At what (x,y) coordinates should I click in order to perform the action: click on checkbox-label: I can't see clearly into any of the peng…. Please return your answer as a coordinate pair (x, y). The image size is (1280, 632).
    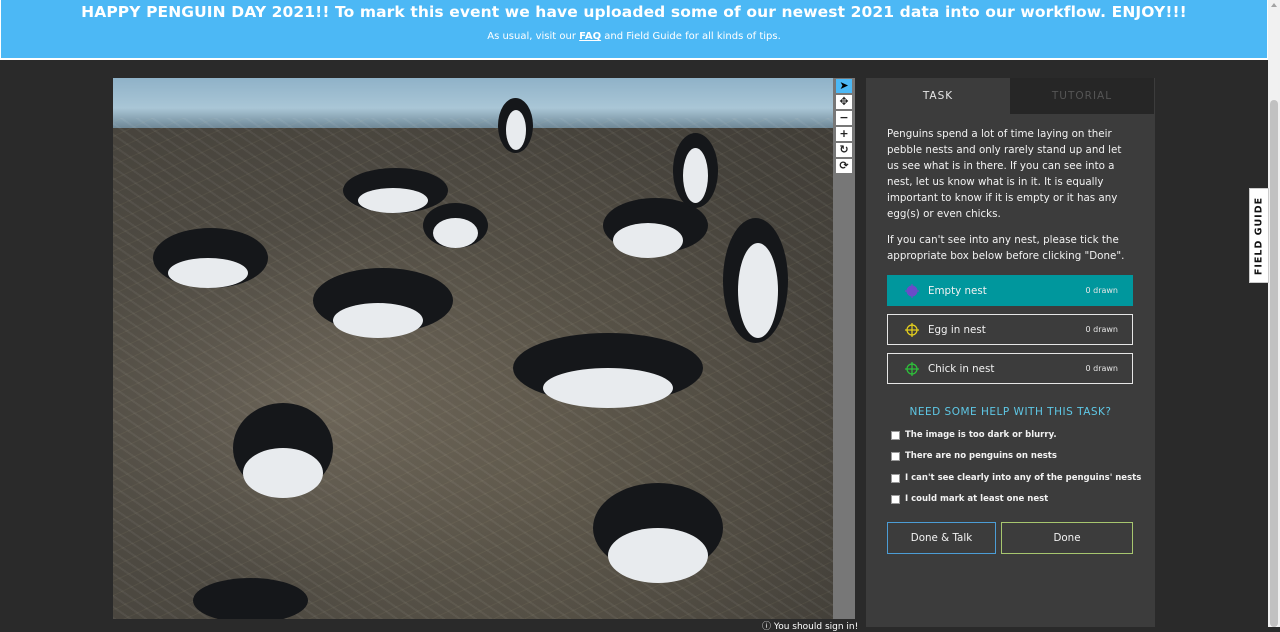
    Looking at the image, I should click on (1023, 478).